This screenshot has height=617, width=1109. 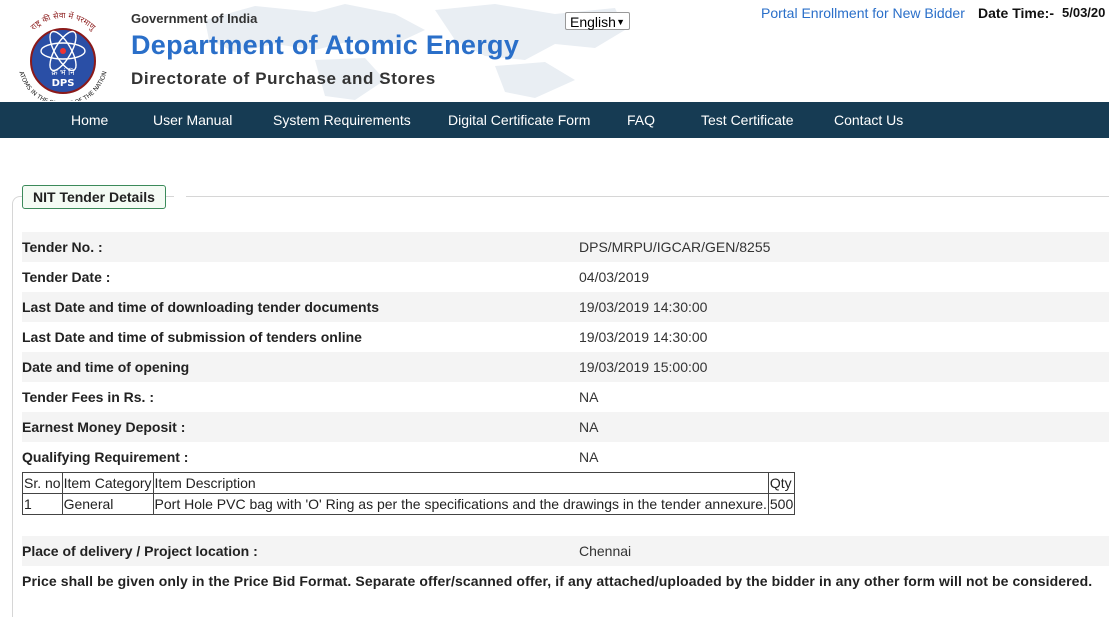 I want to click on language-select-value: English, so click(x=593, y=22).